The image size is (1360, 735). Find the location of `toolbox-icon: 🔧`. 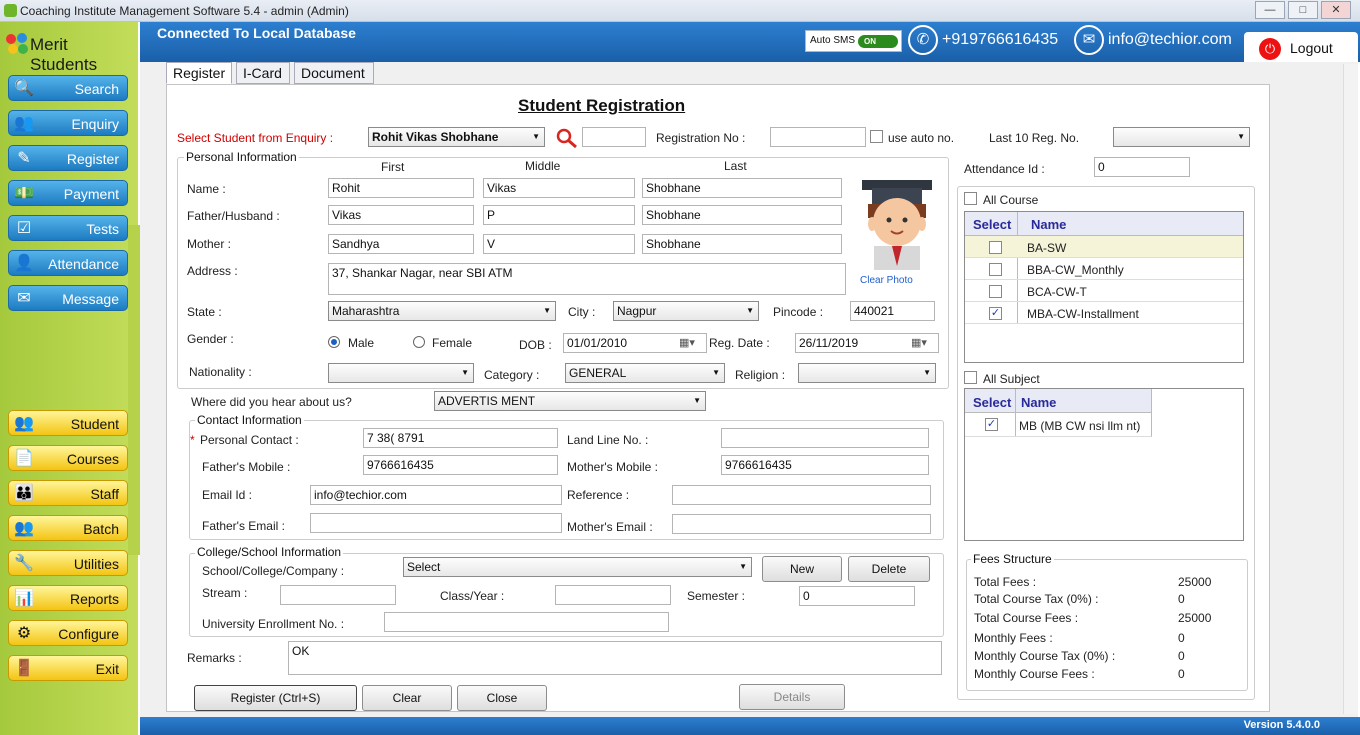

toolbox-icon: 🔧 is located at coordinates (24, 563).